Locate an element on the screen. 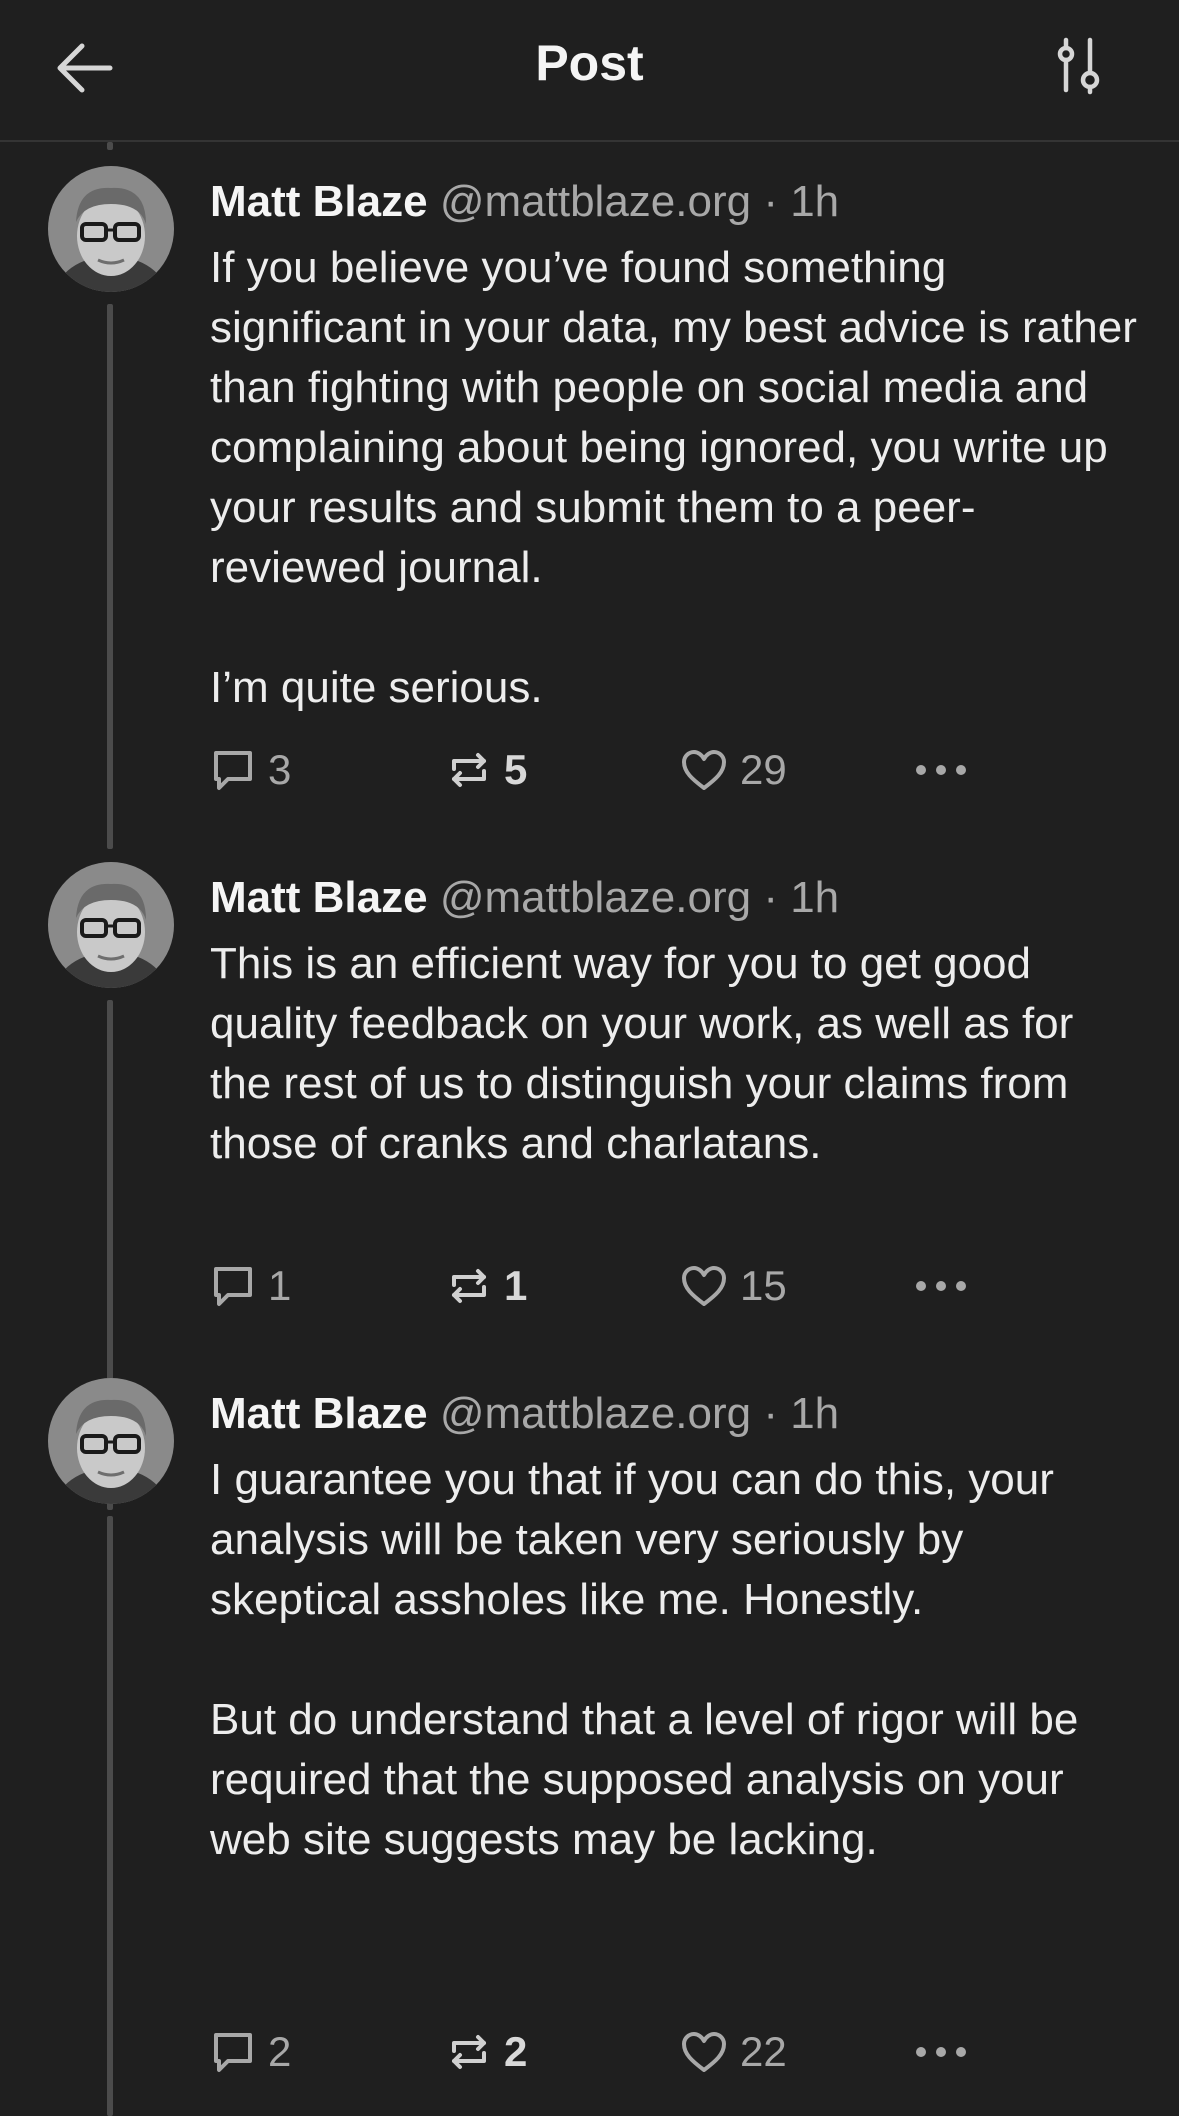  like-button: 29 is located at coordinates (733, 770).